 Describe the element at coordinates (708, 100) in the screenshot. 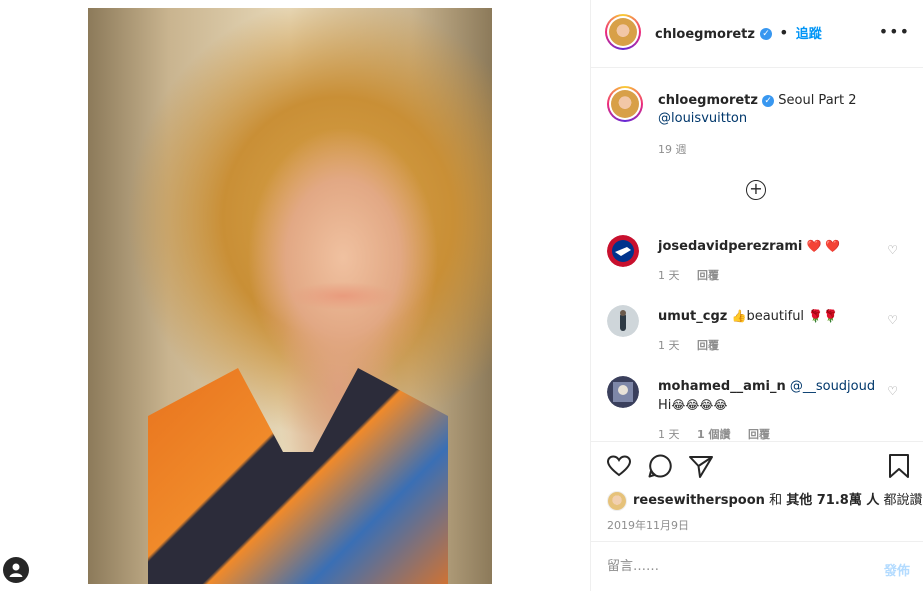

I see `caption-username: chloegmoretz` at that location.